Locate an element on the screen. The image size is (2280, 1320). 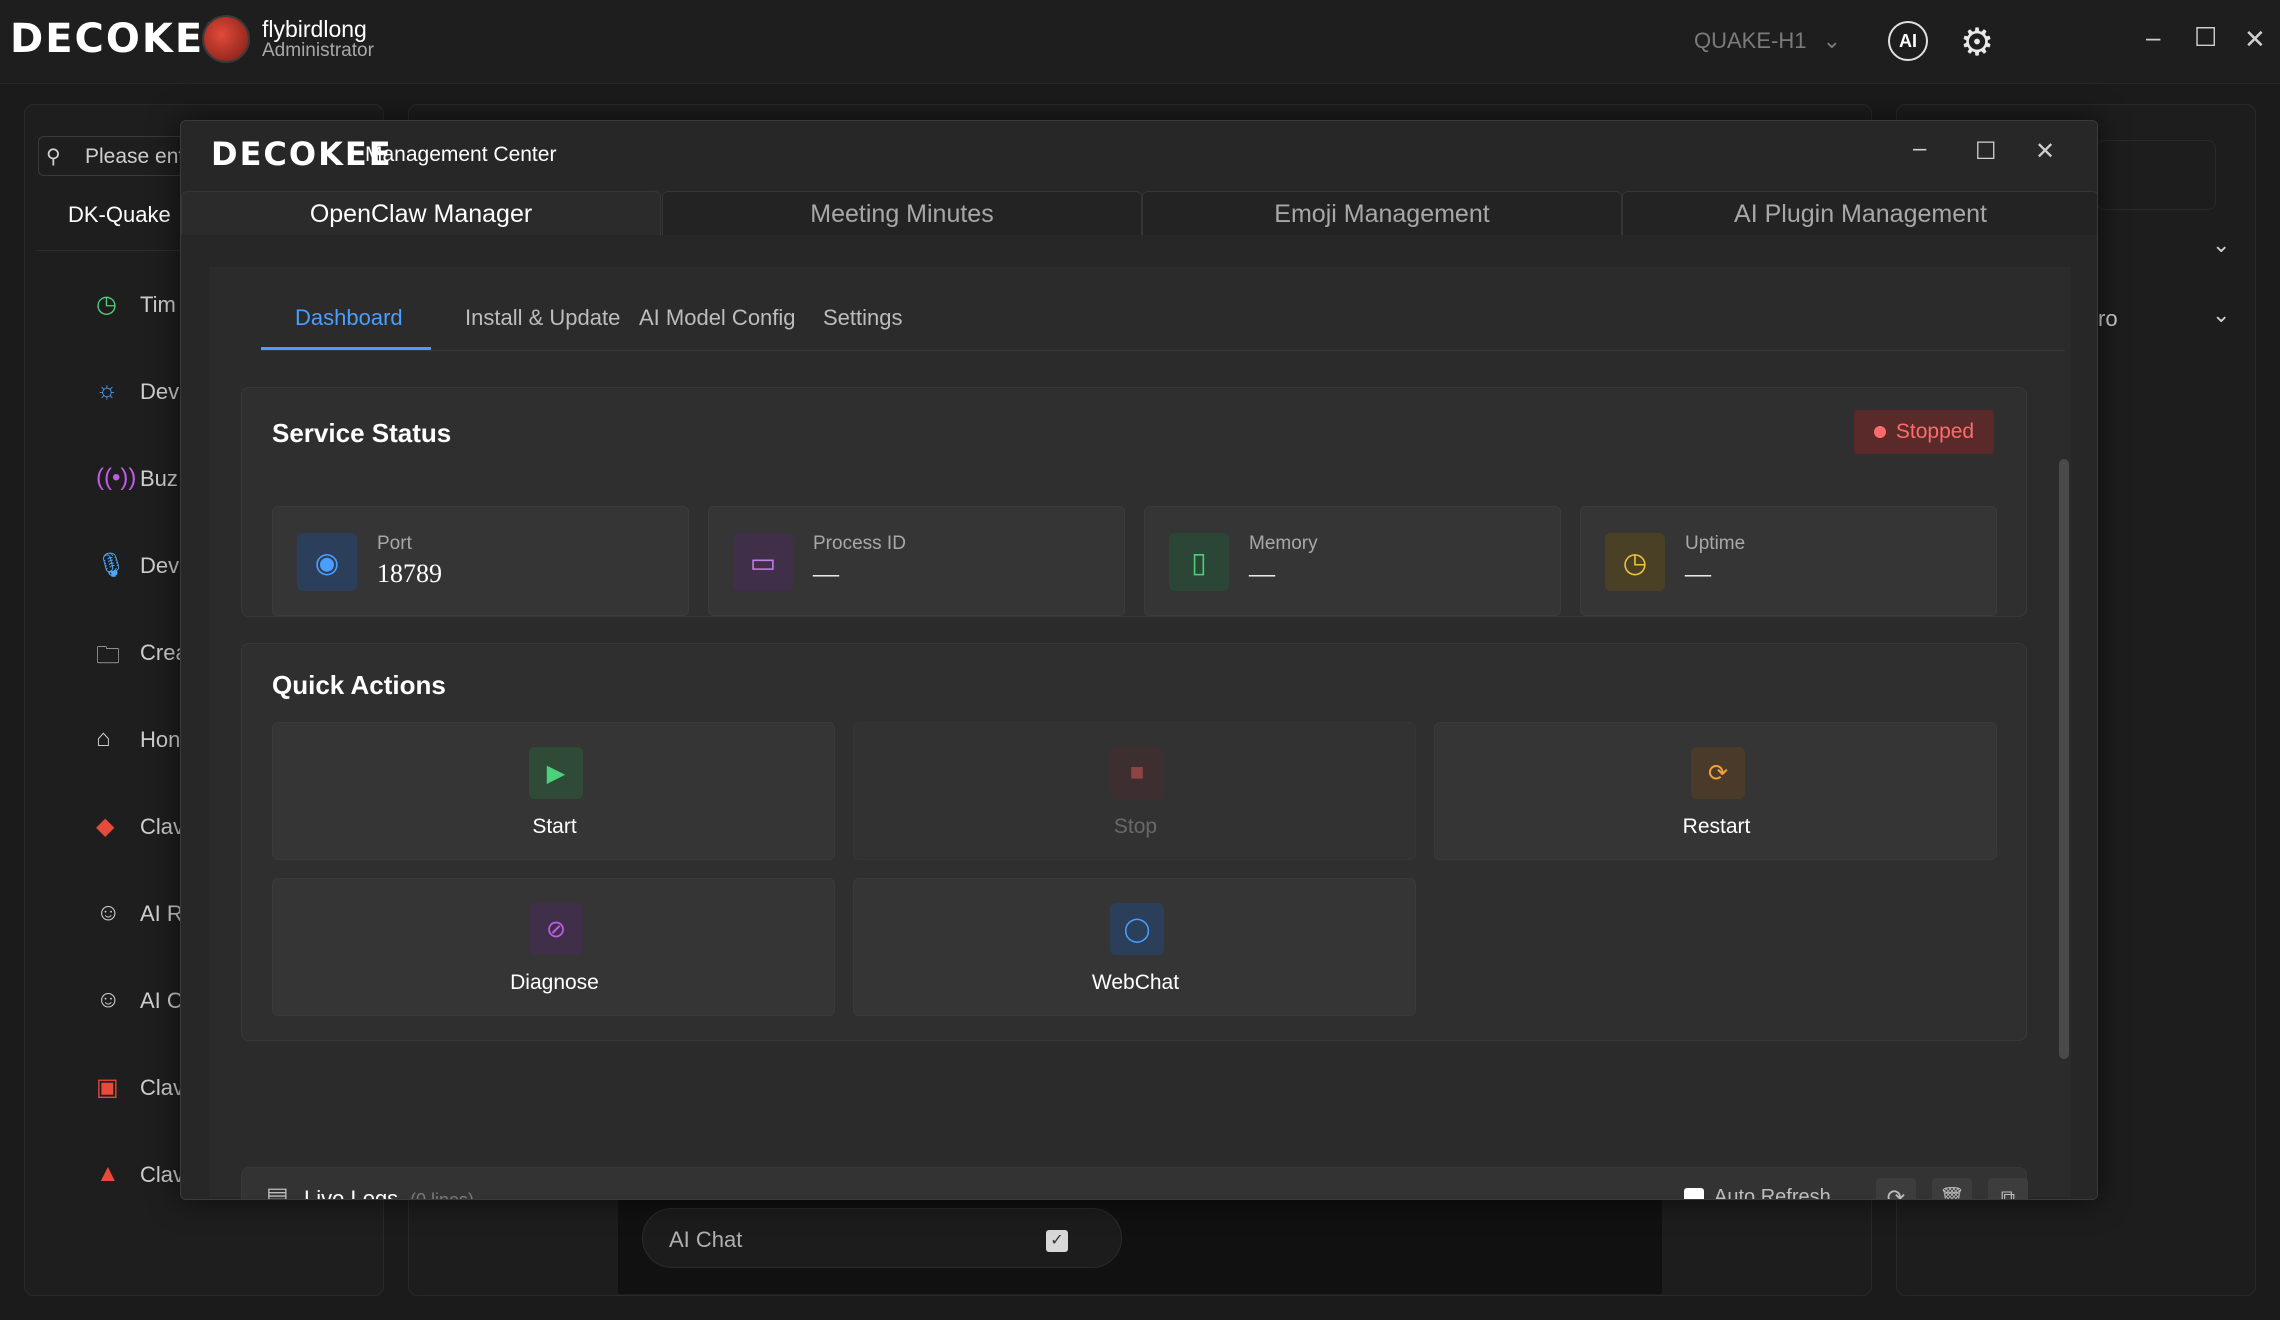
search-icon: ⚲ is located at coordinates (53, 157).